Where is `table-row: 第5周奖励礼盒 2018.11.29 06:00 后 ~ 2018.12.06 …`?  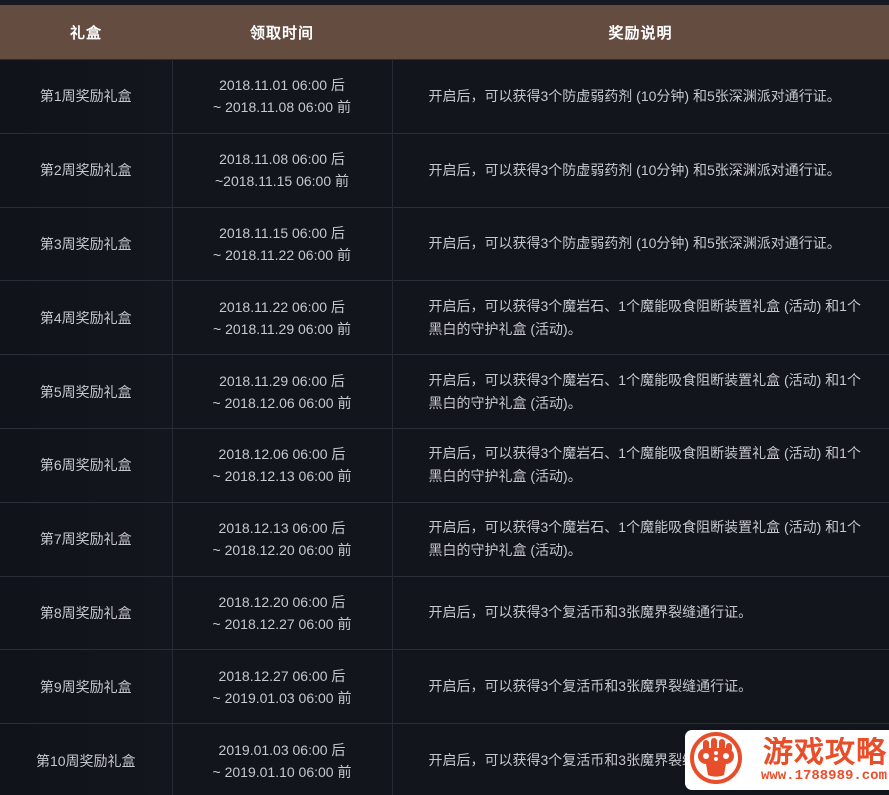 table-row: 第5周奖励礼盒 2018.11.29 06:00 后 ~ 2018.12.06 … is located at coordinates (444, 391).